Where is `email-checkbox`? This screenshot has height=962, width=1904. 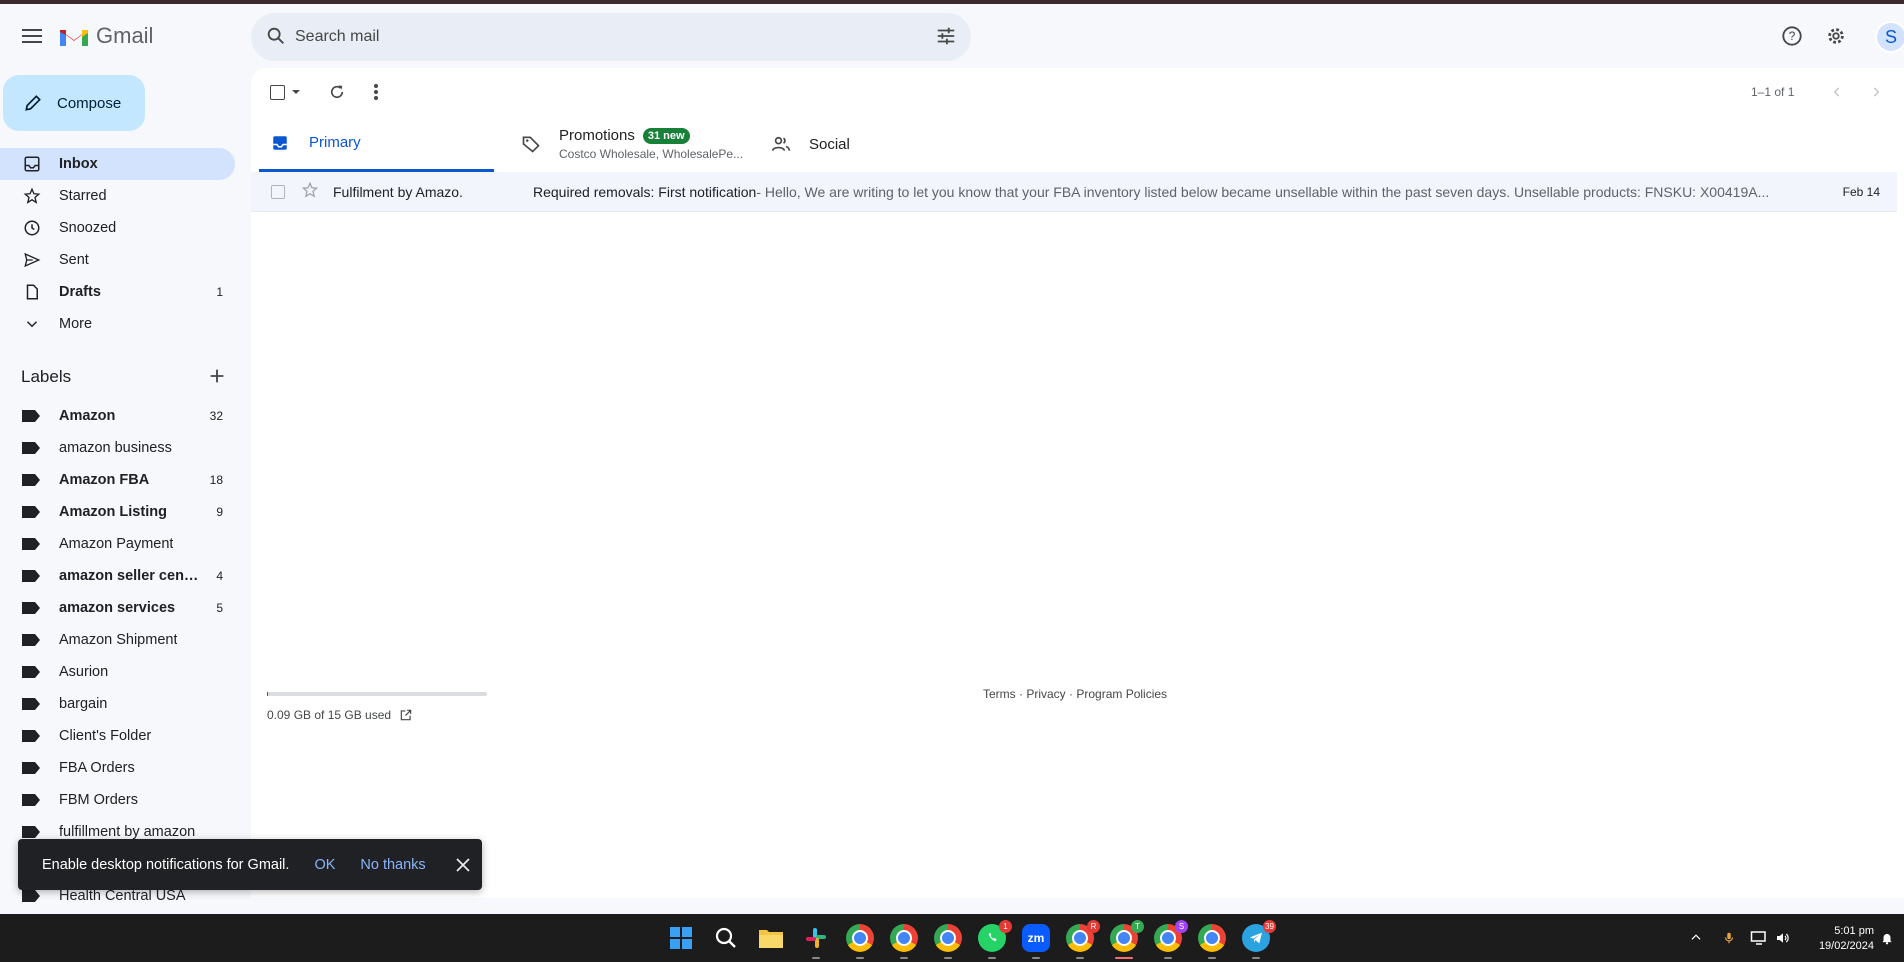 email-checkbox is located at coordinates (278, 191).